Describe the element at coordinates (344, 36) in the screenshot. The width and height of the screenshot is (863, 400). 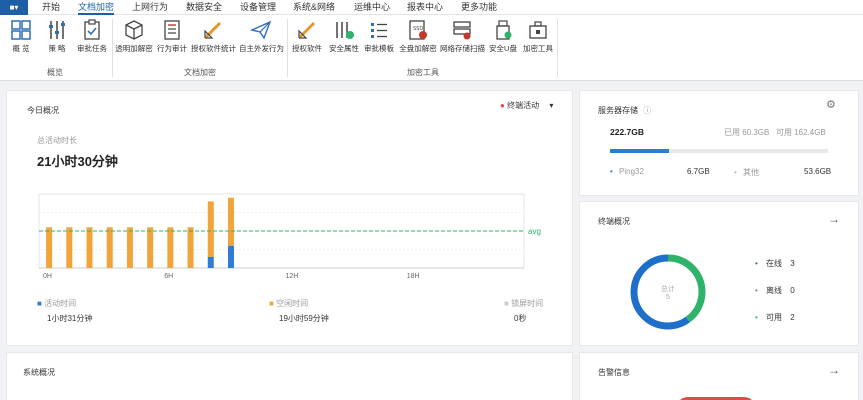
I see `security-attribute-button: 安全属性` at that location.